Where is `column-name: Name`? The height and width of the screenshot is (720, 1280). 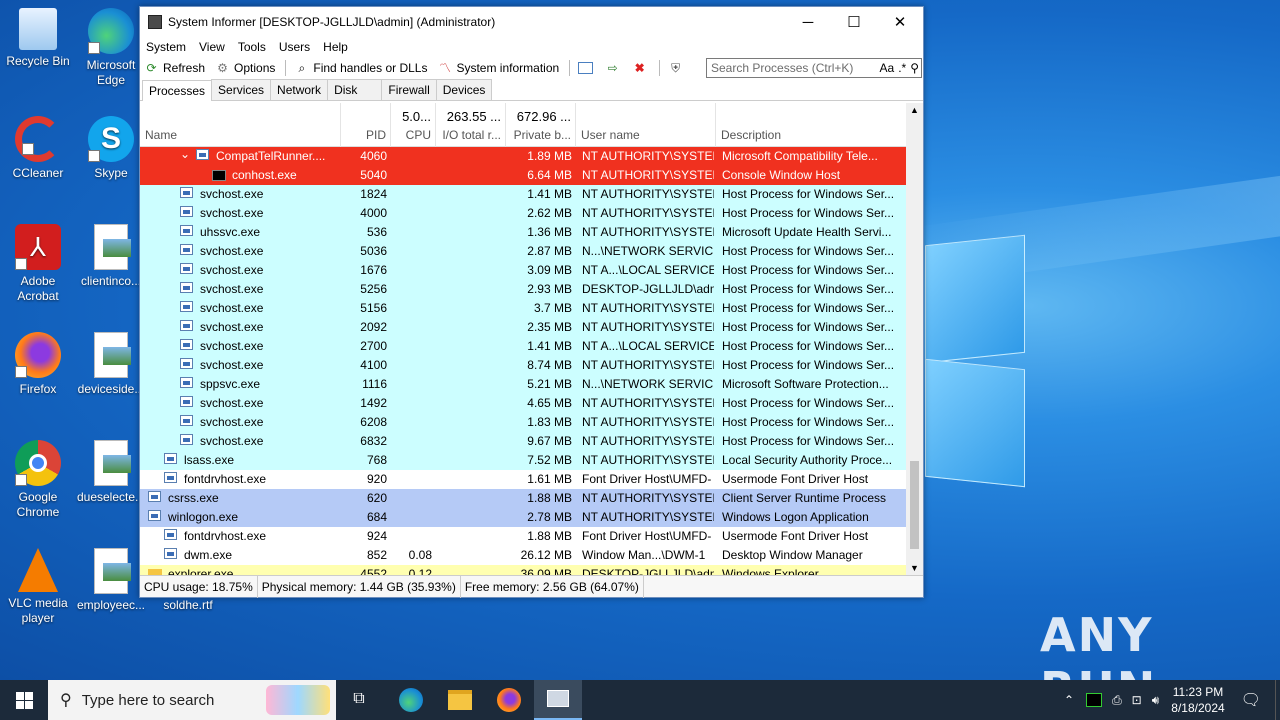 column-name: Name is located at coordinates (240, 125).